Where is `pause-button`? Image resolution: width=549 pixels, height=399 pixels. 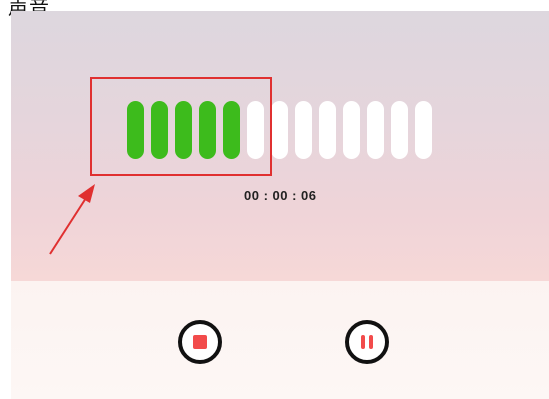
pause-button is located at coordinates (367, 342).